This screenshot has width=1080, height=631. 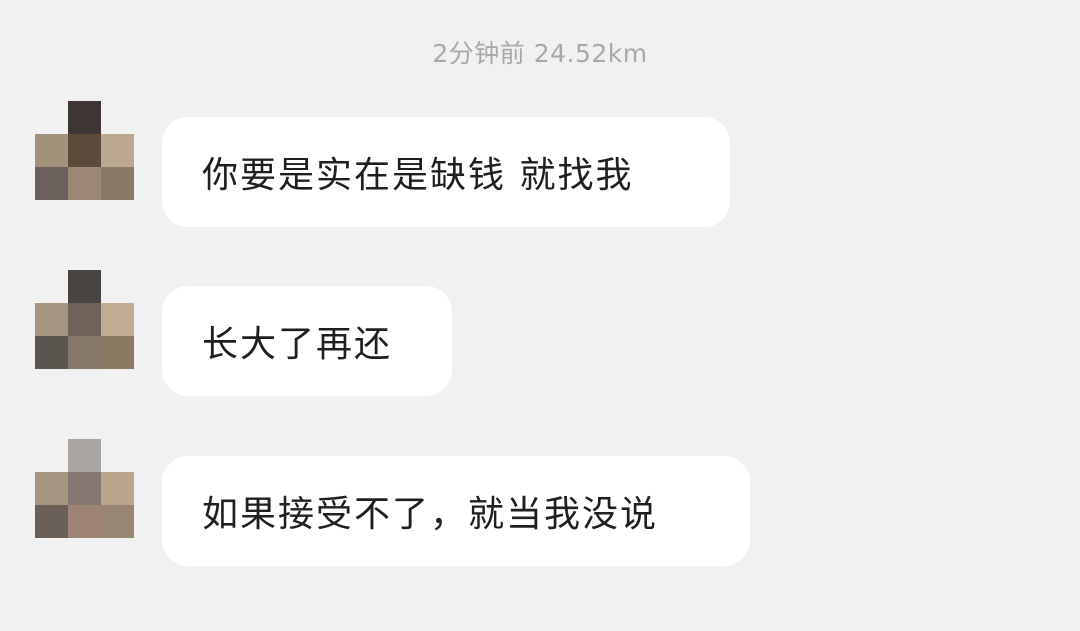 I want to click on message-bubble: 你要是实在是缺钱 就找我, so click(x=446, y=172).